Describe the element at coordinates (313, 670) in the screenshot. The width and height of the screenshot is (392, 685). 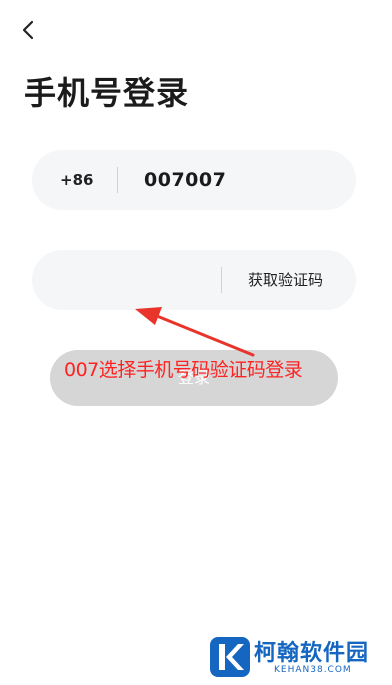
I see `watermark-domain: KEHAN38.COM` at that location.